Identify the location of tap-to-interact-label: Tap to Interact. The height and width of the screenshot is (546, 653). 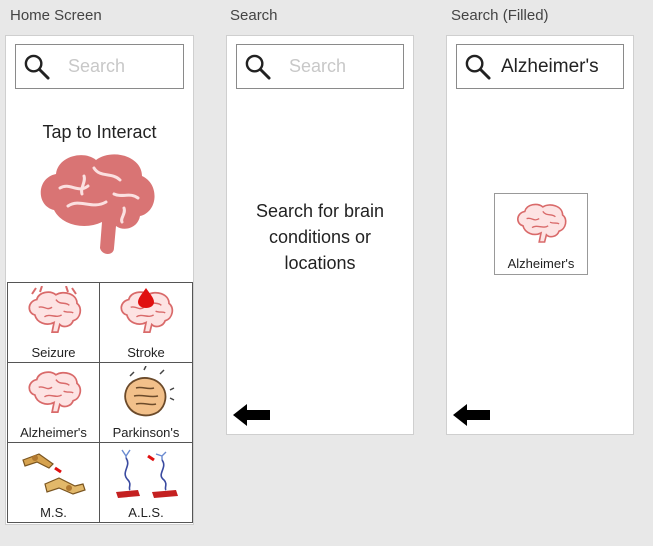
(99, 132).